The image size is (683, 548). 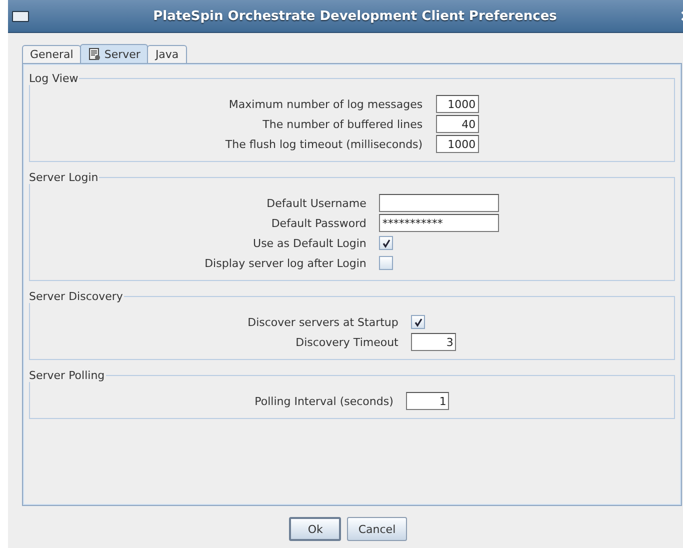 I want to click on server-document-icon, so click(x=95, y=54).